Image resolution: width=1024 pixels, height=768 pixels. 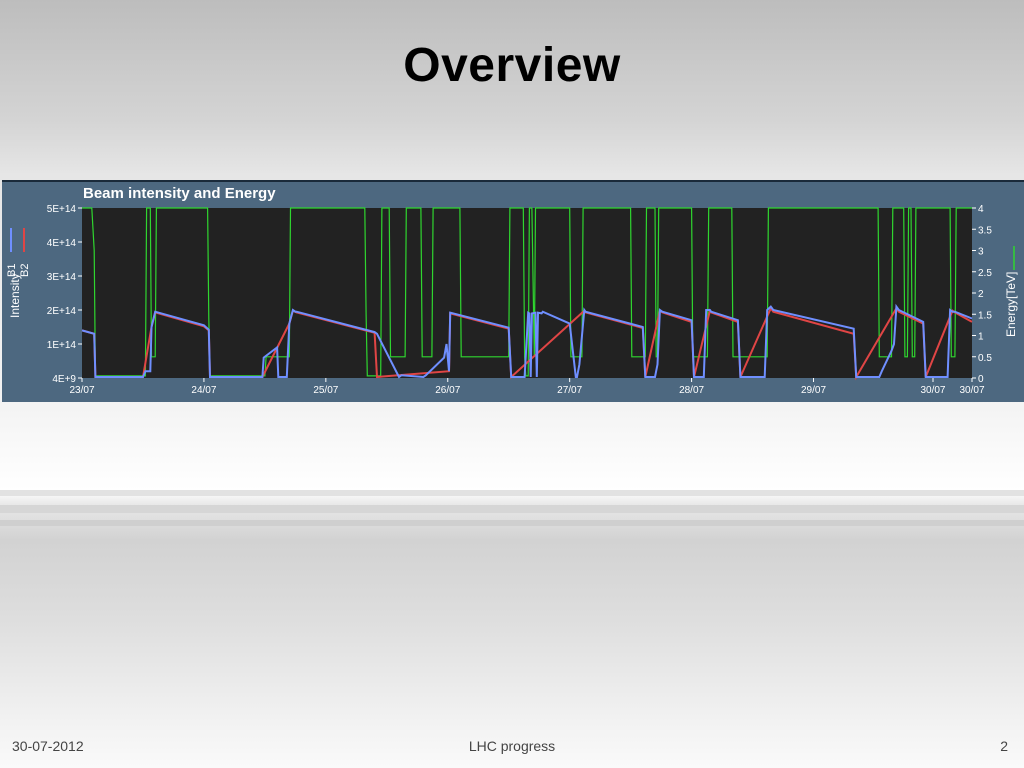 I want to click on y-right-tick-label: 2.5, so click(x=985, y=273).